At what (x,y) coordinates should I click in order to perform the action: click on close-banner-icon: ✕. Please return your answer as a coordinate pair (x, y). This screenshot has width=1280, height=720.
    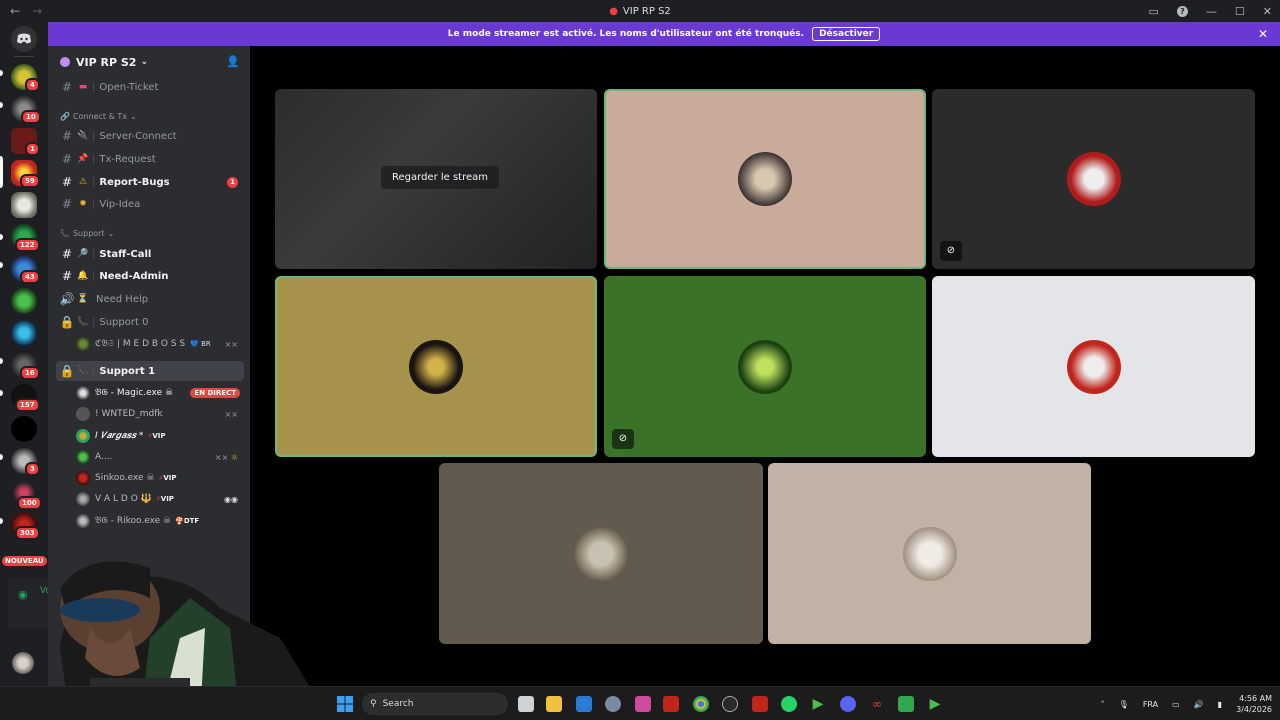
    Looking at the image, I should click on (1263, 34).